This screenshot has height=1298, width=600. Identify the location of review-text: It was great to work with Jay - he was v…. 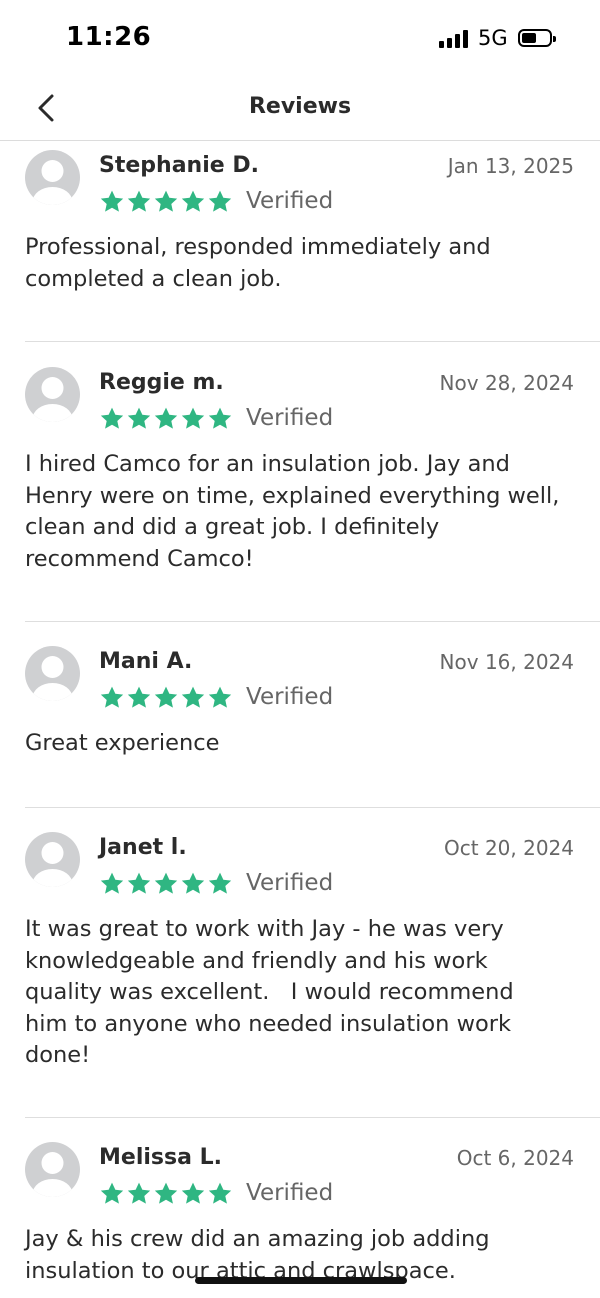
(269, 992).